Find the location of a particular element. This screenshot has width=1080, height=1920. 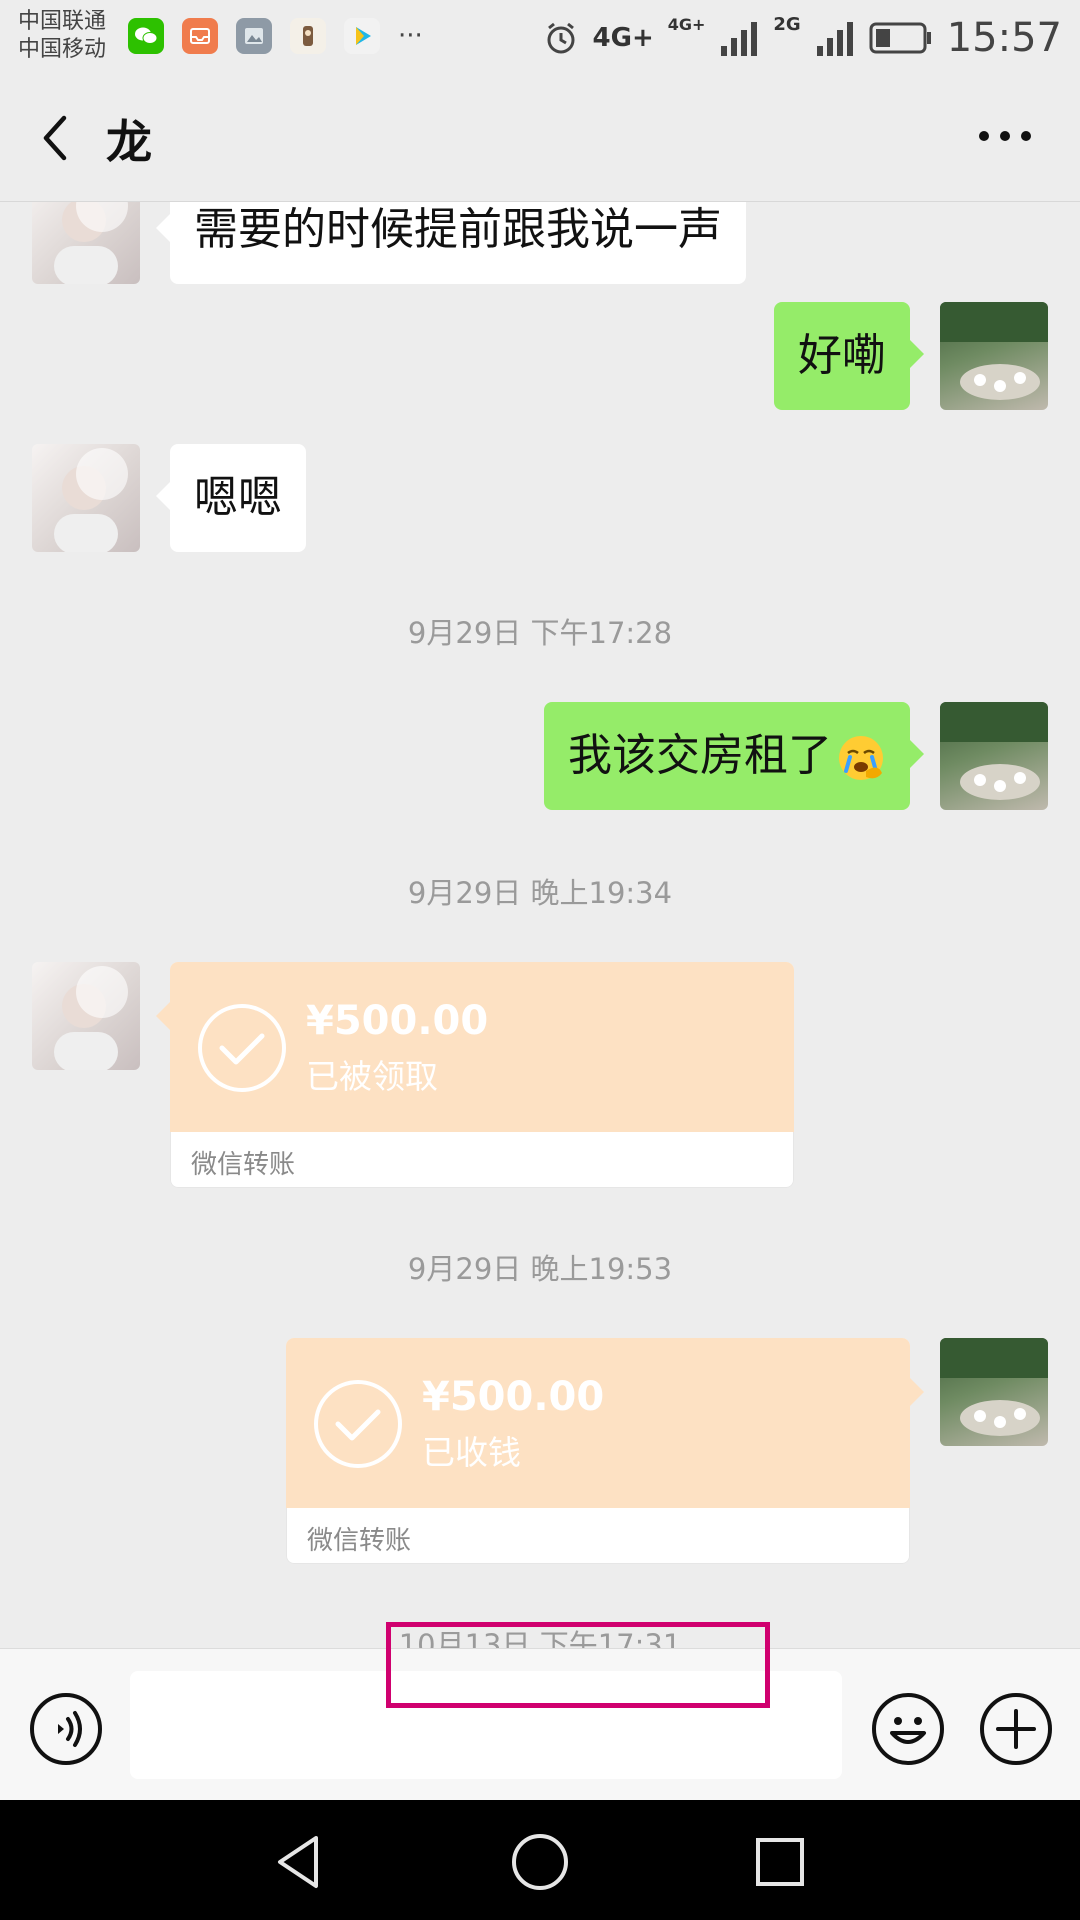

app-icon is located at coordinates (308, 36).